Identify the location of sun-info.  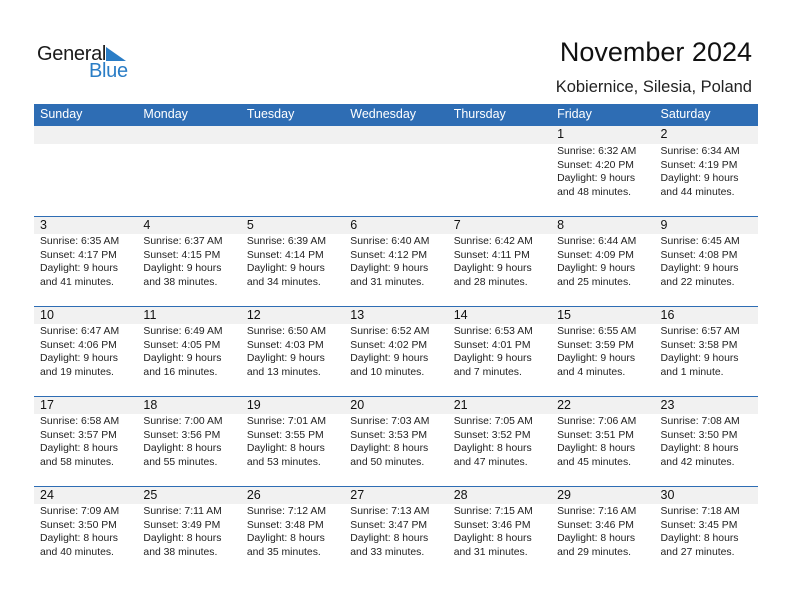
(395, 144).